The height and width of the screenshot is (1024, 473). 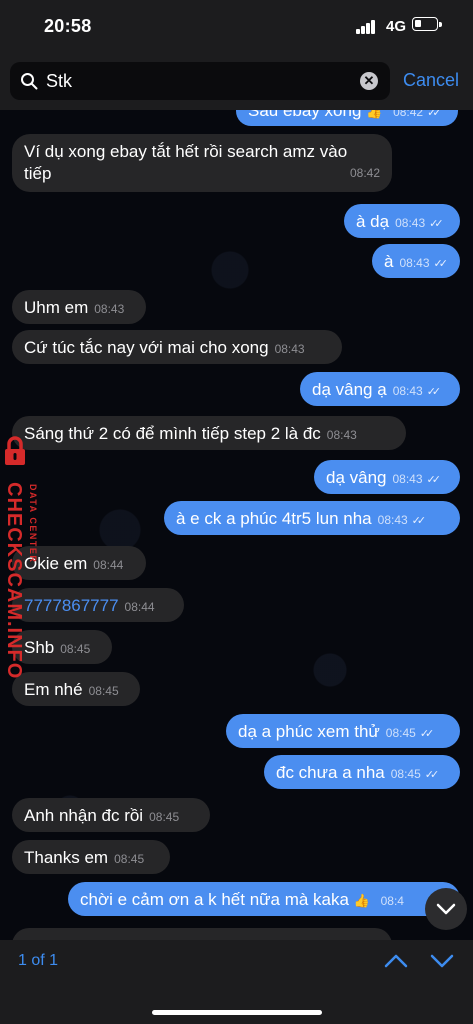 I want to click on message-text: à dạ, so click(x=373, y=221).